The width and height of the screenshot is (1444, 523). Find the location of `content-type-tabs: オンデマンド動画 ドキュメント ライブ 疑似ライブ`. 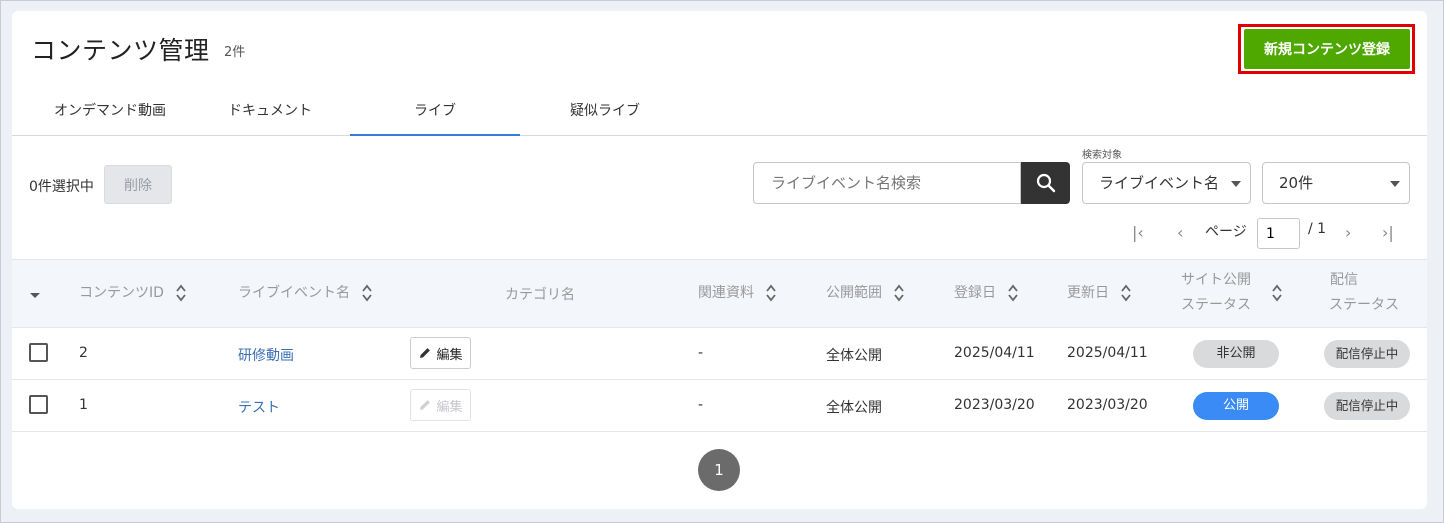

content-type-tabs: オンデマンド動画 ドキュメント ライブ 疑似ライブ is located at coordinates (719, 113).